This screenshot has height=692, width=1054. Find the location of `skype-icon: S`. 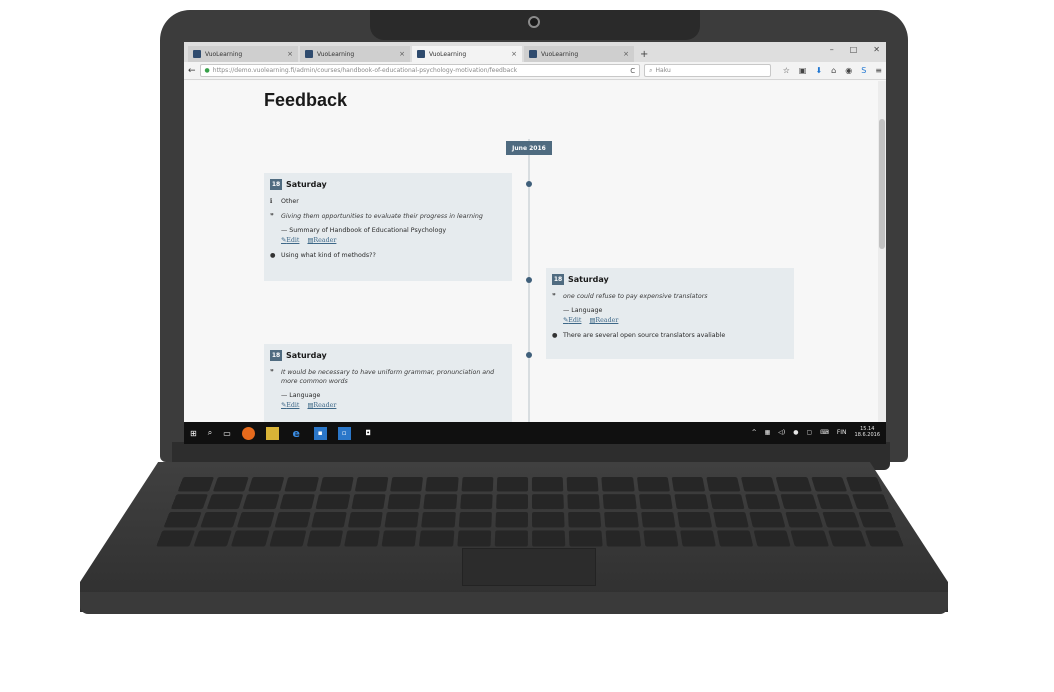

skype-icon: S is located at coordinates (863, 70).